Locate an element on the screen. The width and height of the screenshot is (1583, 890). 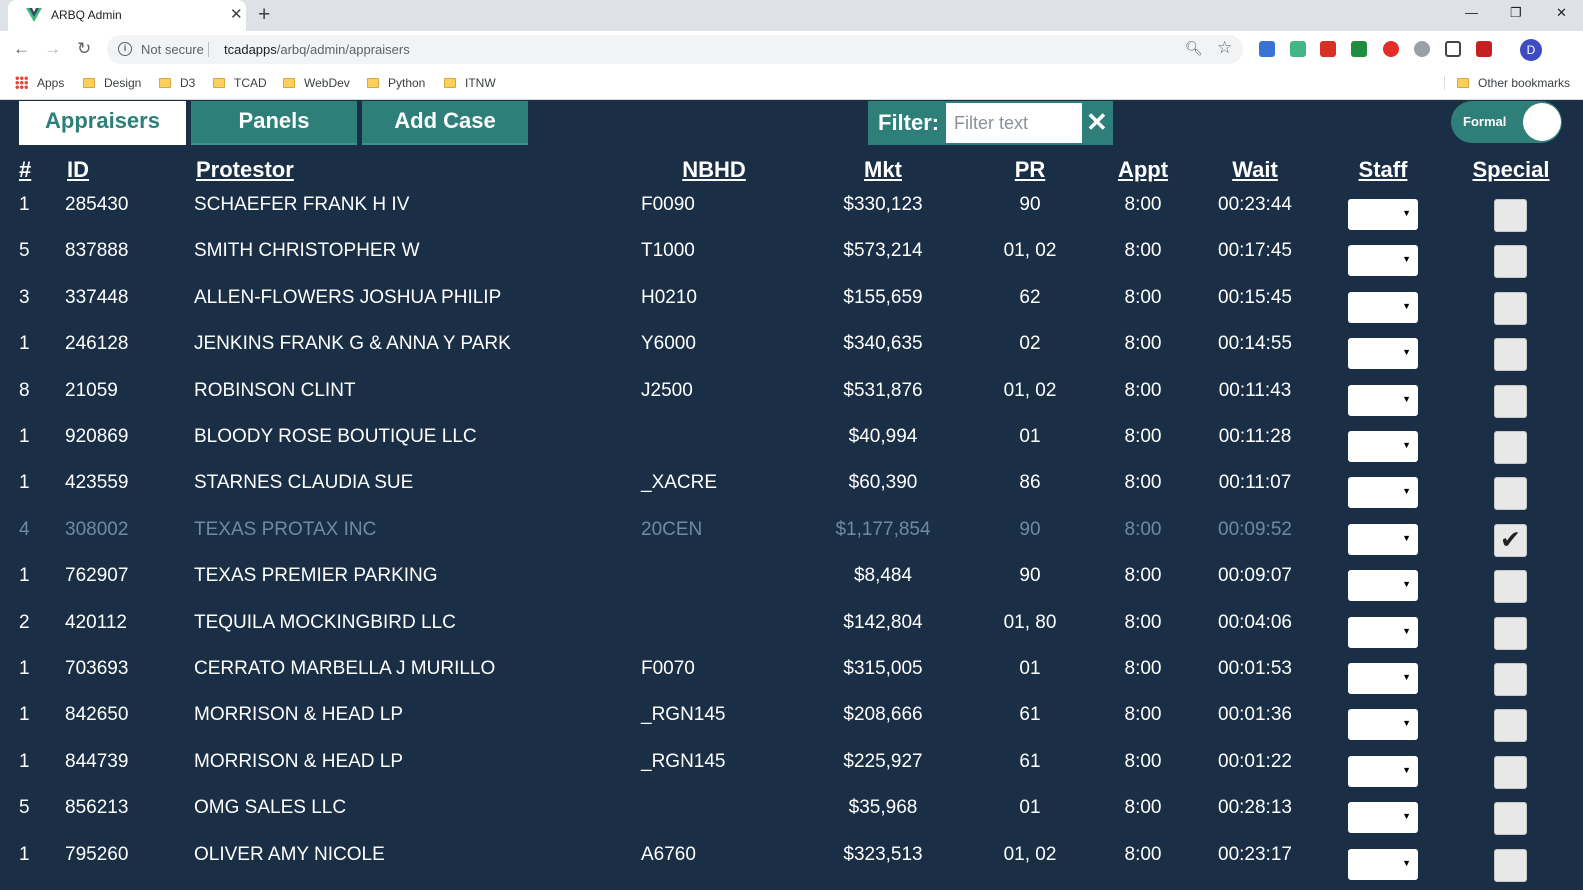
extension-pen-icon is located at coordinates (1267, 49).